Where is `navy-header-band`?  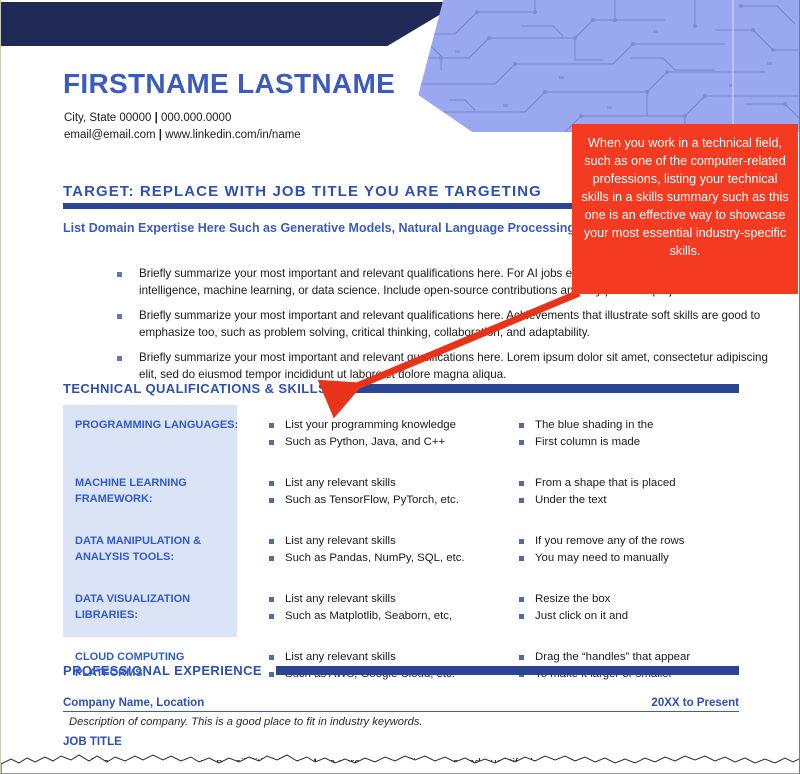
navy-header-band is located at coordinates (231, 24).